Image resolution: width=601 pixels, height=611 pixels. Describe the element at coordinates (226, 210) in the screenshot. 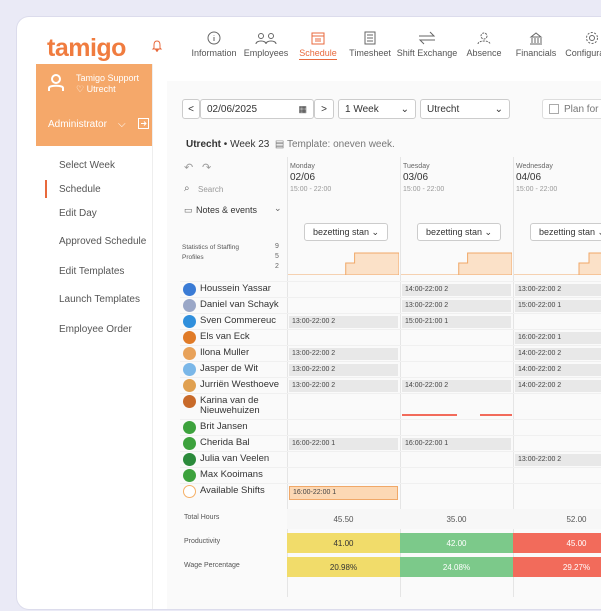

I see `notes-events-label: Notes & events` at that location.